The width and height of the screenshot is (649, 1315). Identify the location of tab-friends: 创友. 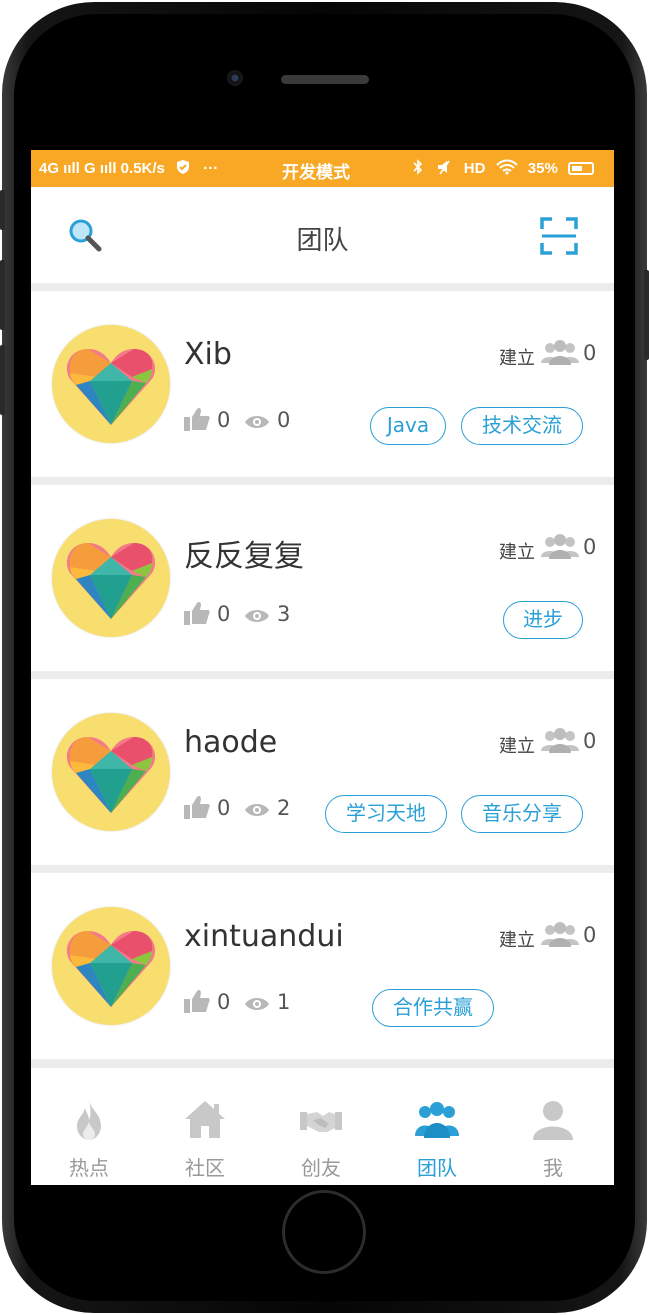
(321, 1126).